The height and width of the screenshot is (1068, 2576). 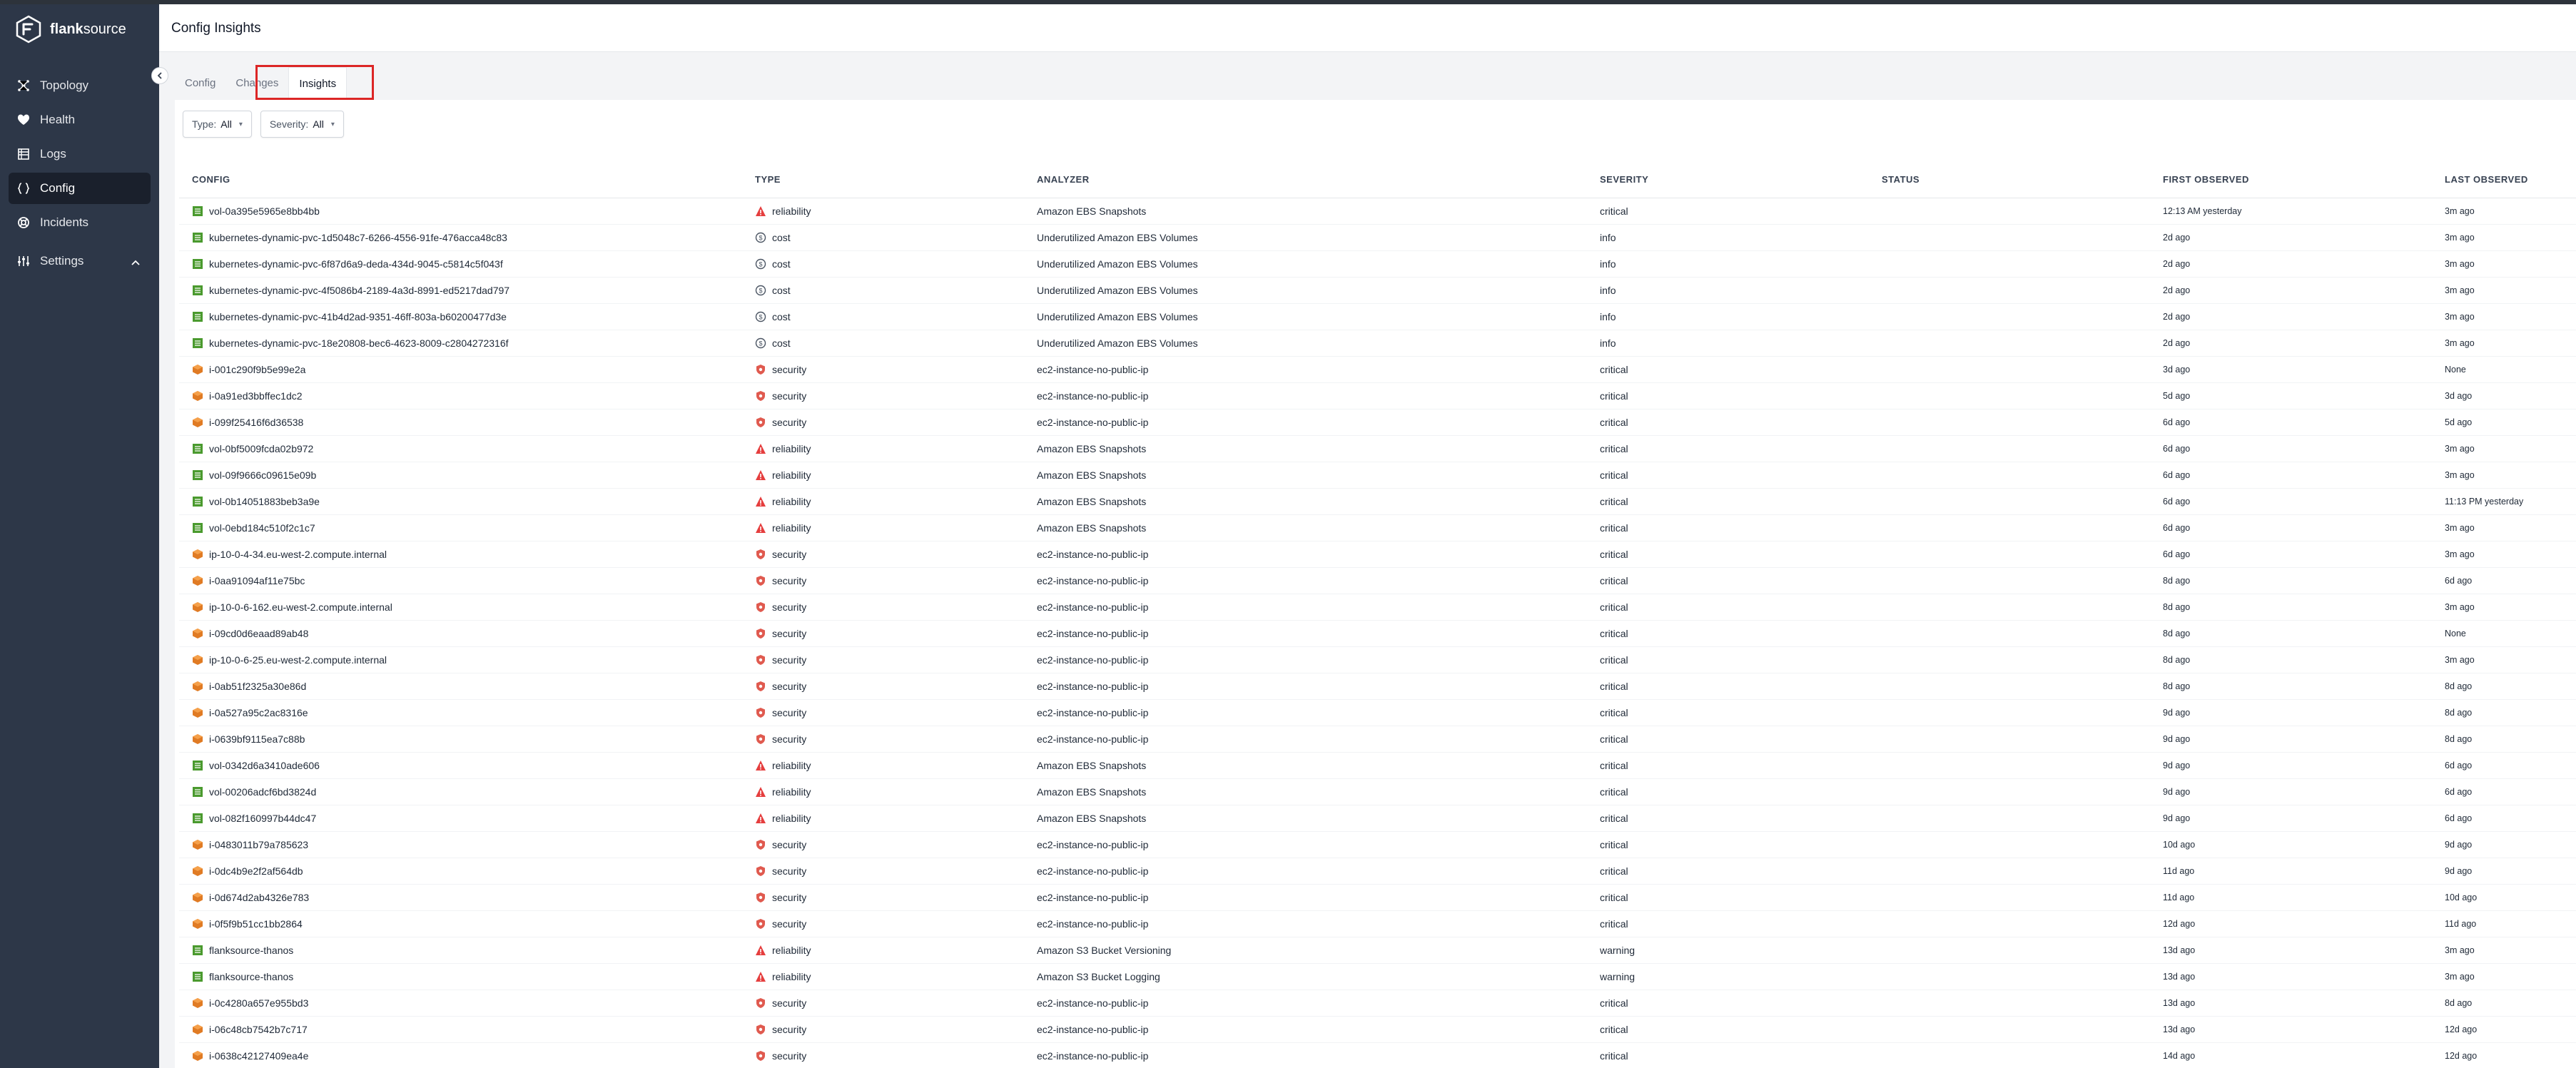 I want to click on type-cell: security, so click(x=883, y=633).